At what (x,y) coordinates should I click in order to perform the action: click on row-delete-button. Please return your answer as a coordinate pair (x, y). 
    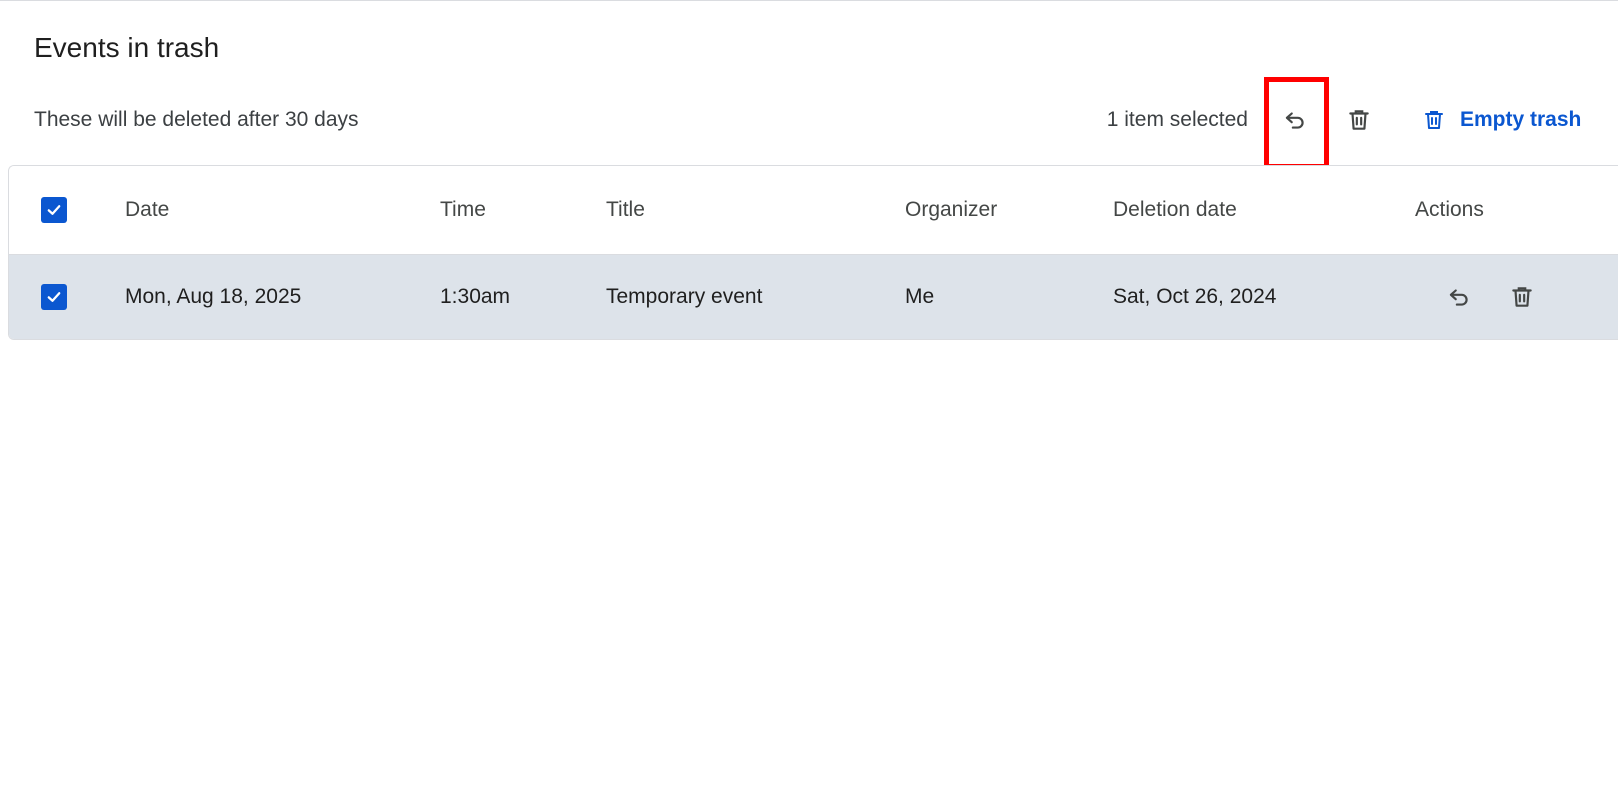
    Looking at the image, I should click on (1522, 297).